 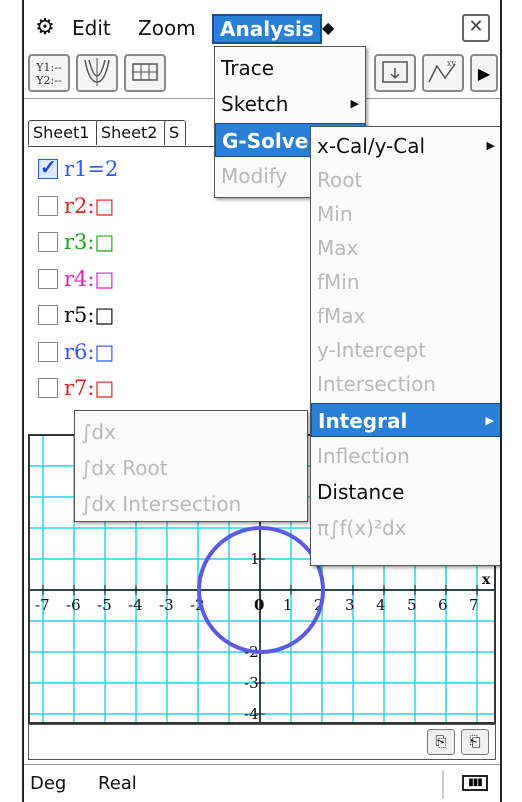 I want to click on close-icon: ✕, so click(x=476, y=28).